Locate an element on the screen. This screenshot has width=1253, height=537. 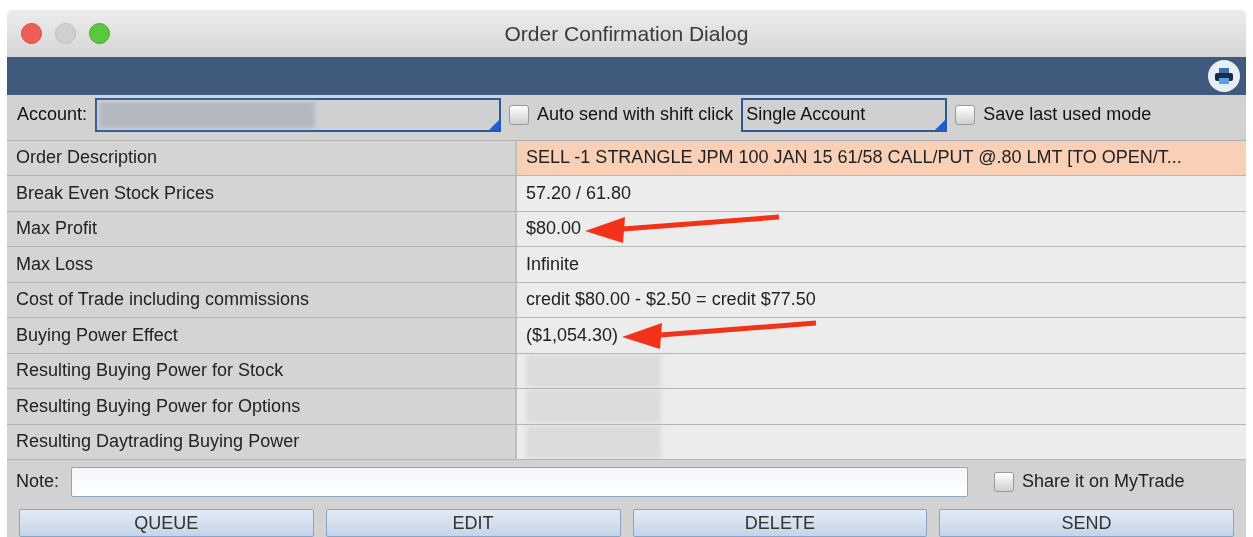
close-button is located at coordinates (31, 33).